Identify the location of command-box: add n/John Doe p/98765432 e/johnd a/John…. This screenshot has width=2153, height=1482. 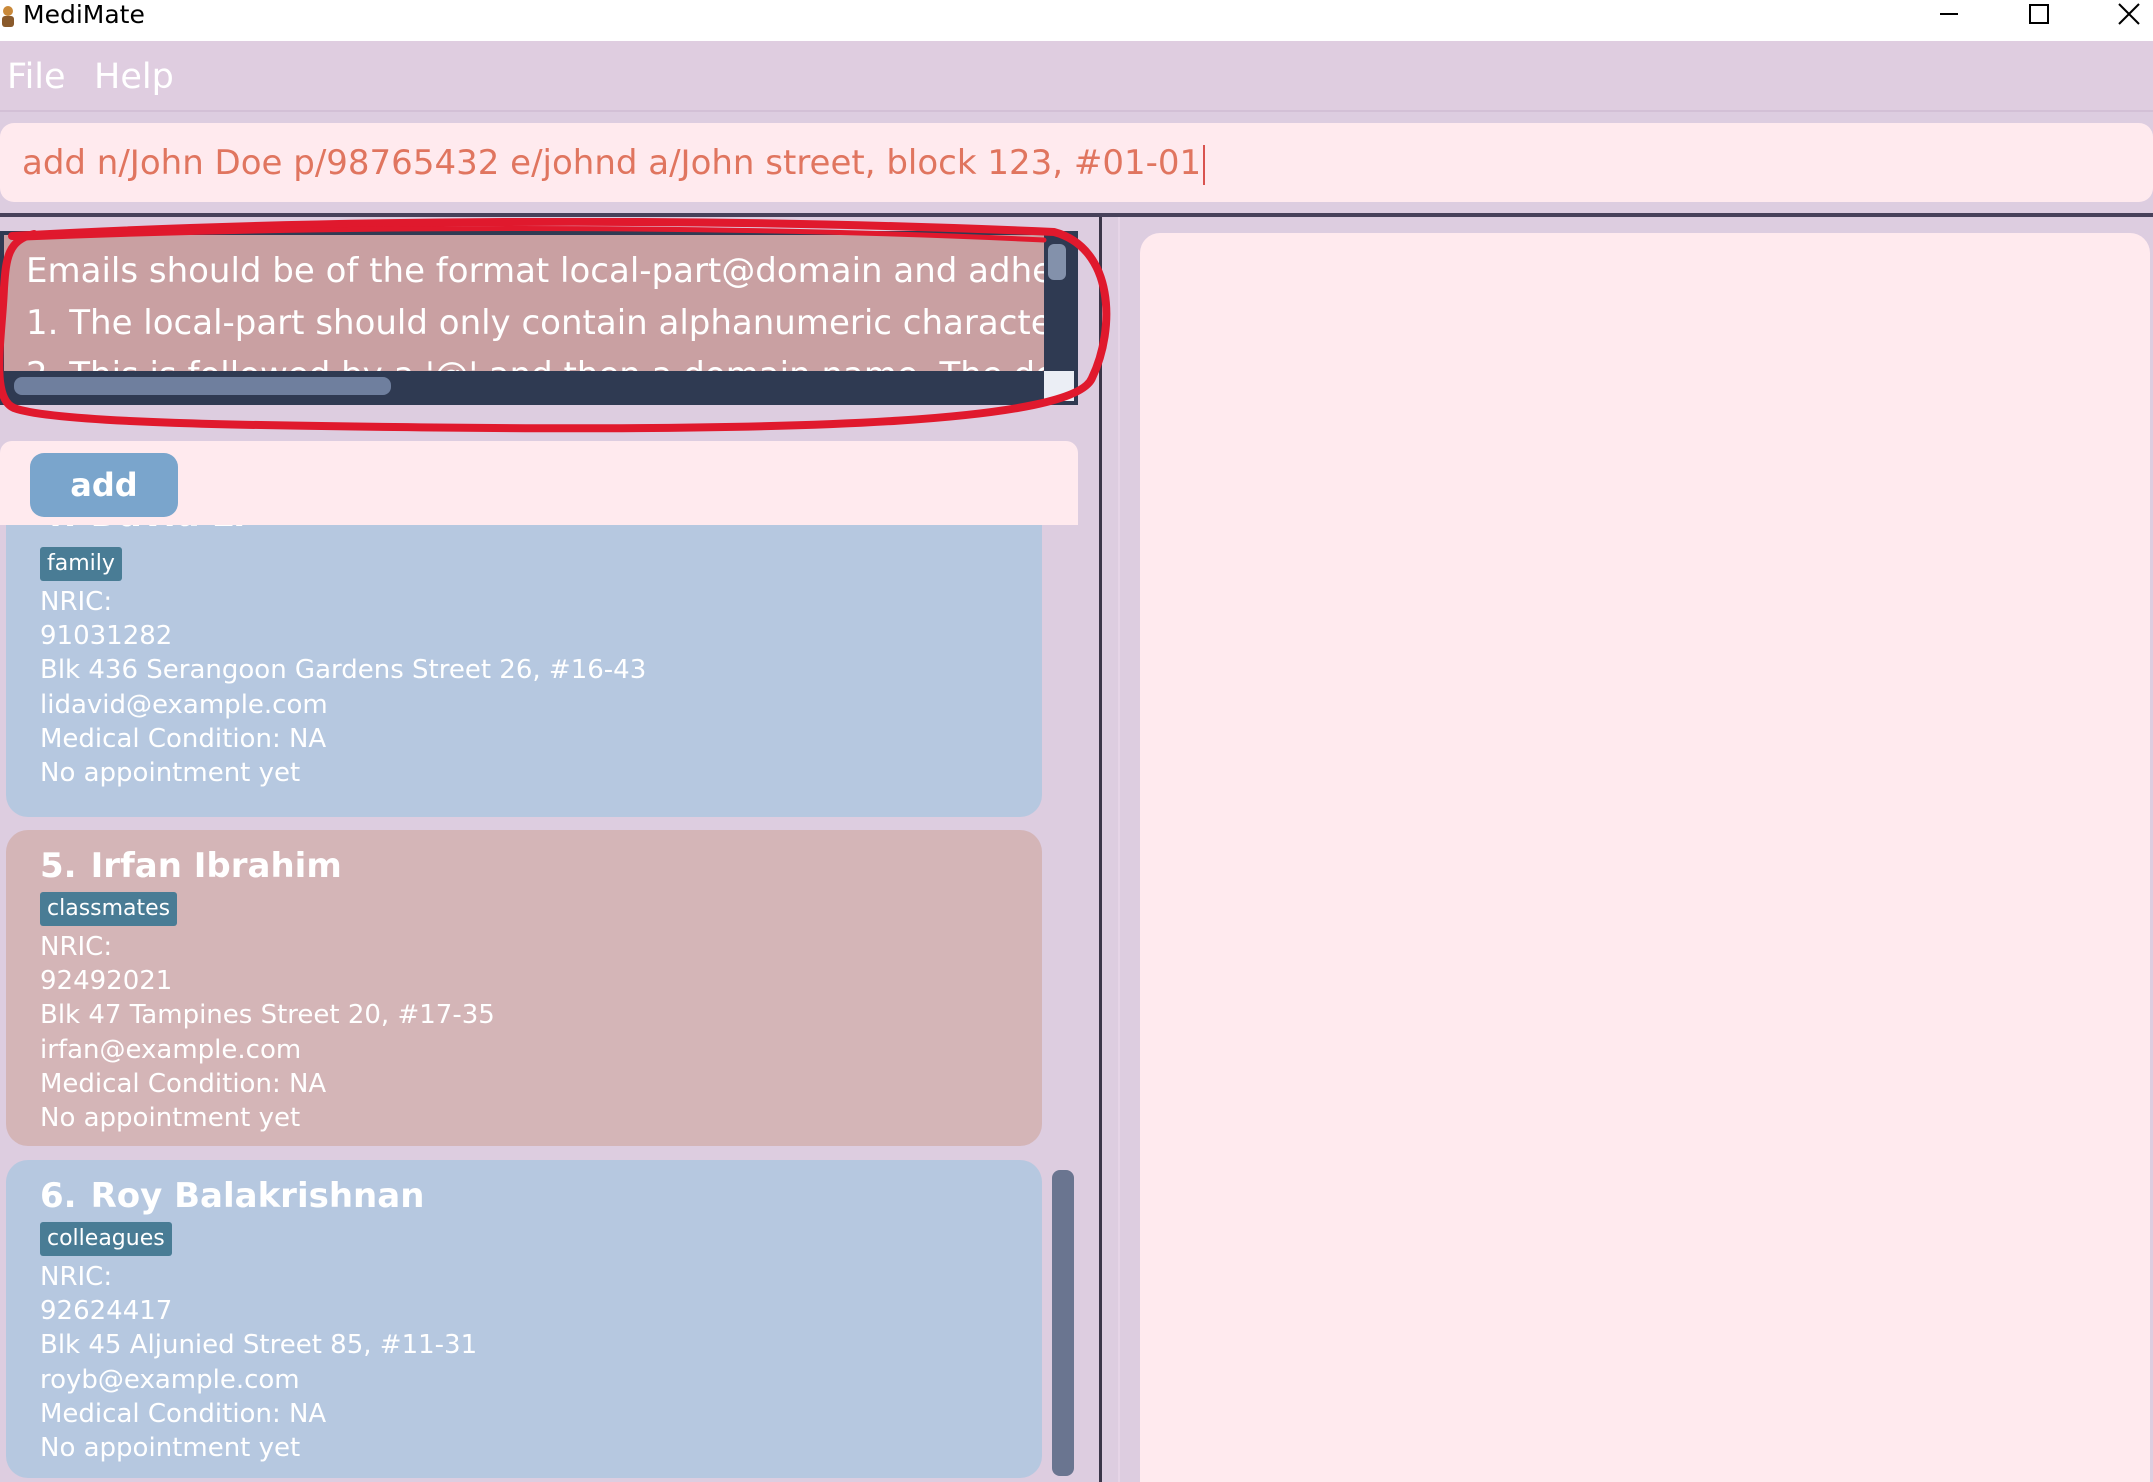
(1076, 162).